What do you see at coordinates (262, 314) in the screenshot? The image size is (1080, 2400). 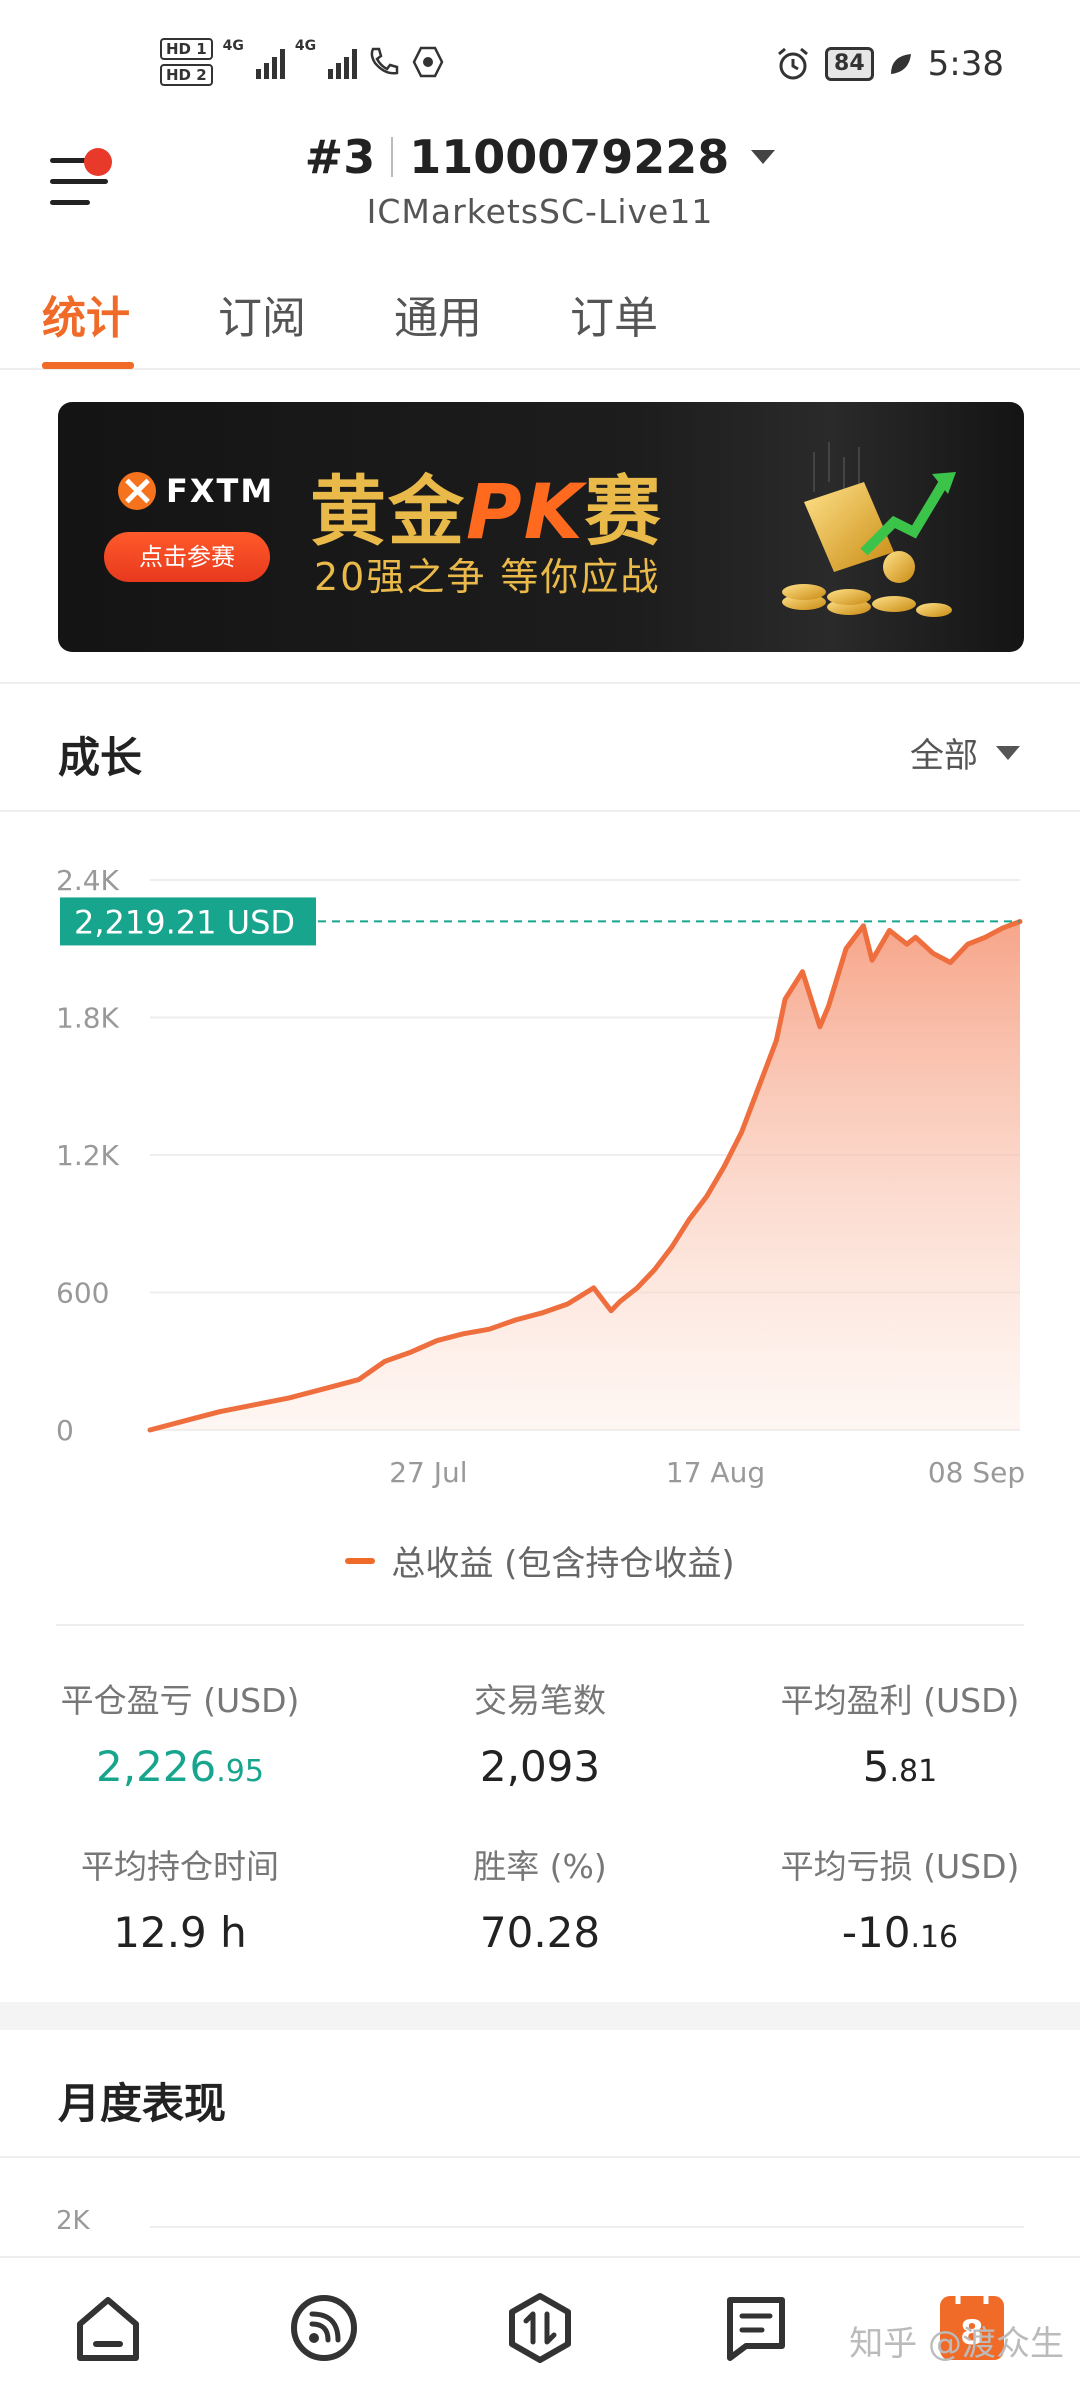 I see `tab-subscribe: 订阅` at bounding box center [262, 314].